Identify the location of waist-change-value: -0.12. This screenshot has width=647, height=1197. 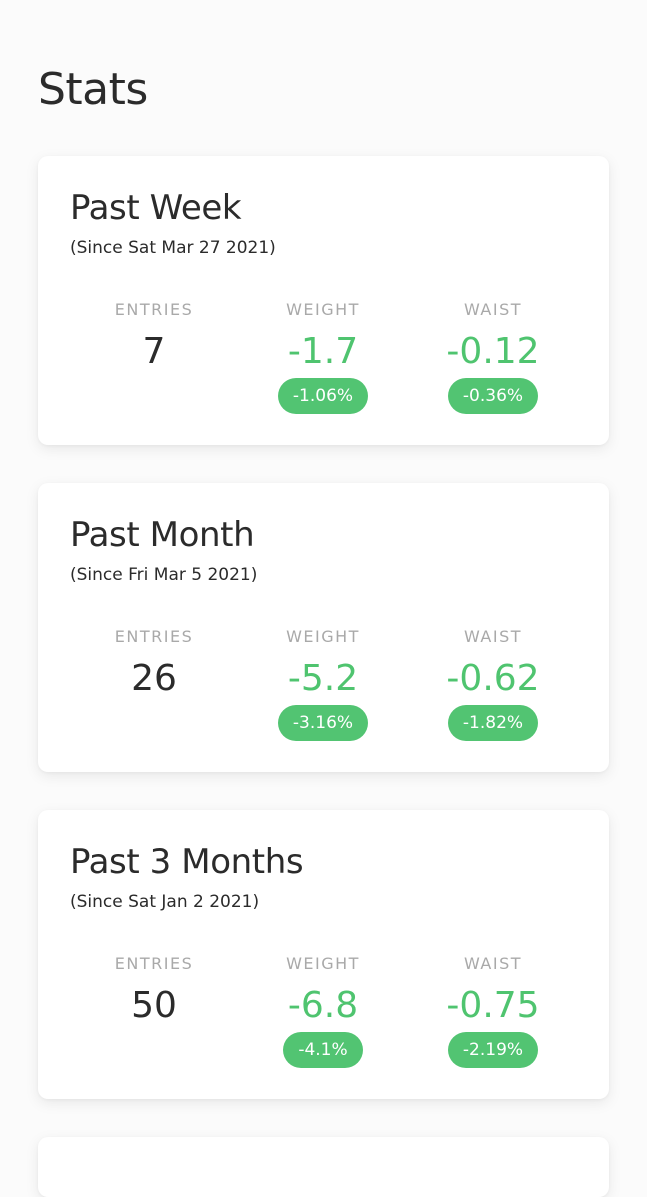
(493, 351).